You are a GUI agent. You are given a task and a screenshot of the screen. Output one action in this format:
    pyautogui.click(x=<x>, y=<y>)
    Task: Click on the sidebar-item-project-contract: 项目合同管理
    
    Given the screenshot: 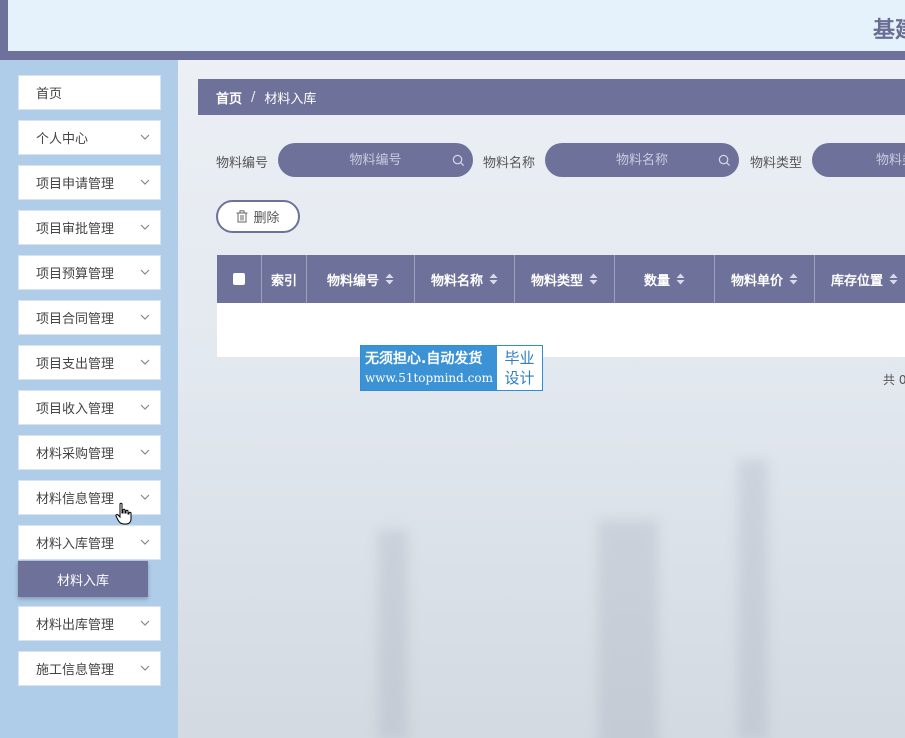 What is the action you would take?
    pyautogui.click(x=89, y=317)
    